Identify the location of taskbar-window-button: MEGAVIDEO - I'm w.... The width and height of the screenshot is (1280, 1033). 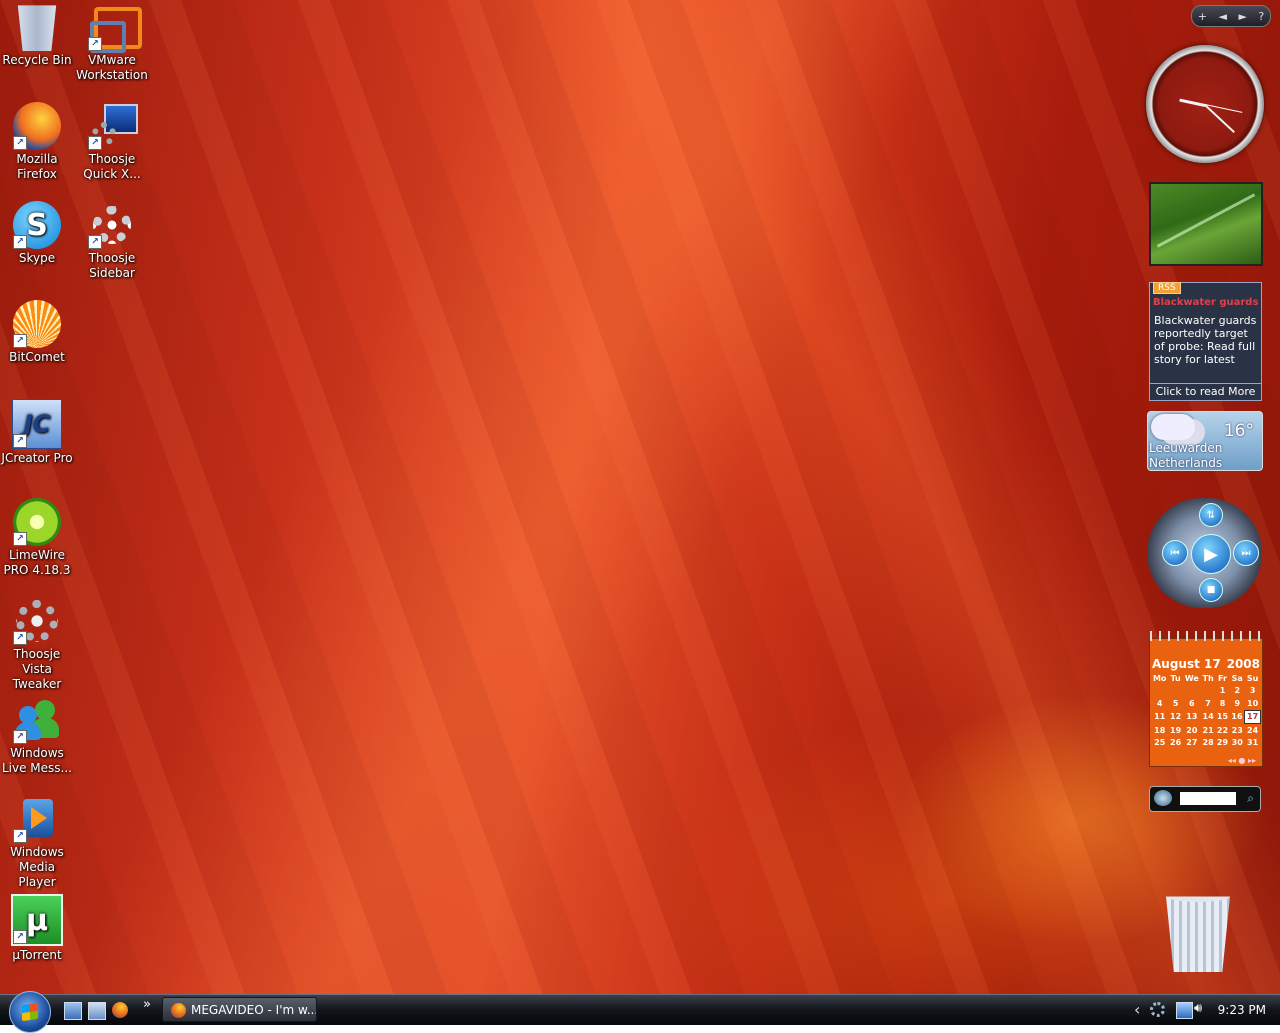
(239, 1009).